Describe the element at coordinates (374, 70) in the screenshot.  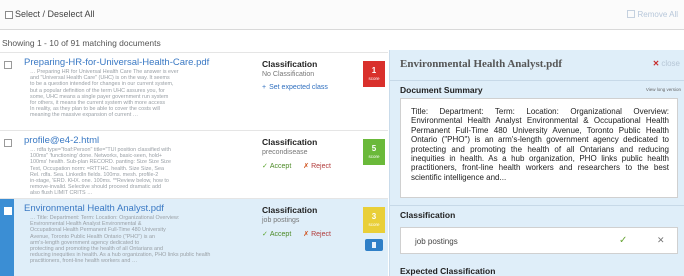
I see `score-value: 1` at that location.